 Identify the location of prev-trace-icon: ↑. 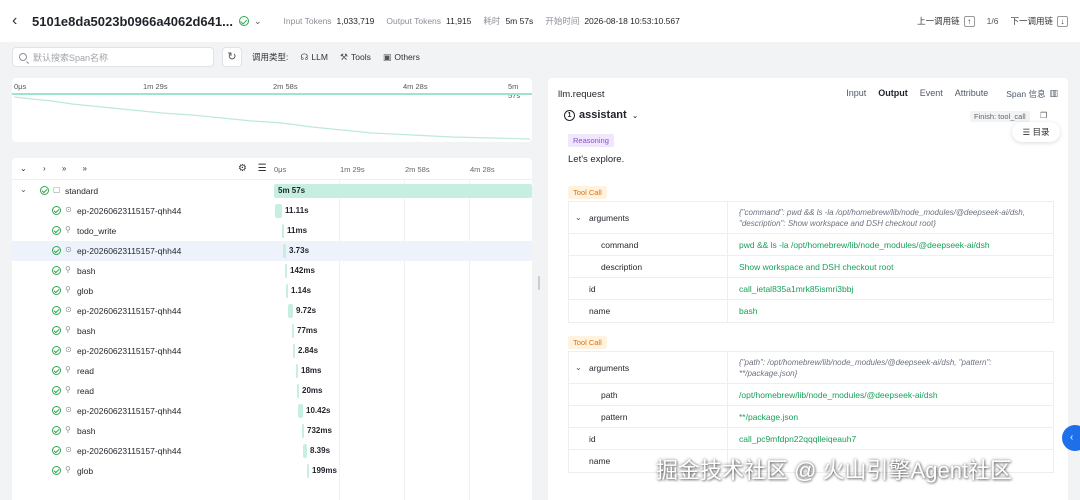
(969, 21).